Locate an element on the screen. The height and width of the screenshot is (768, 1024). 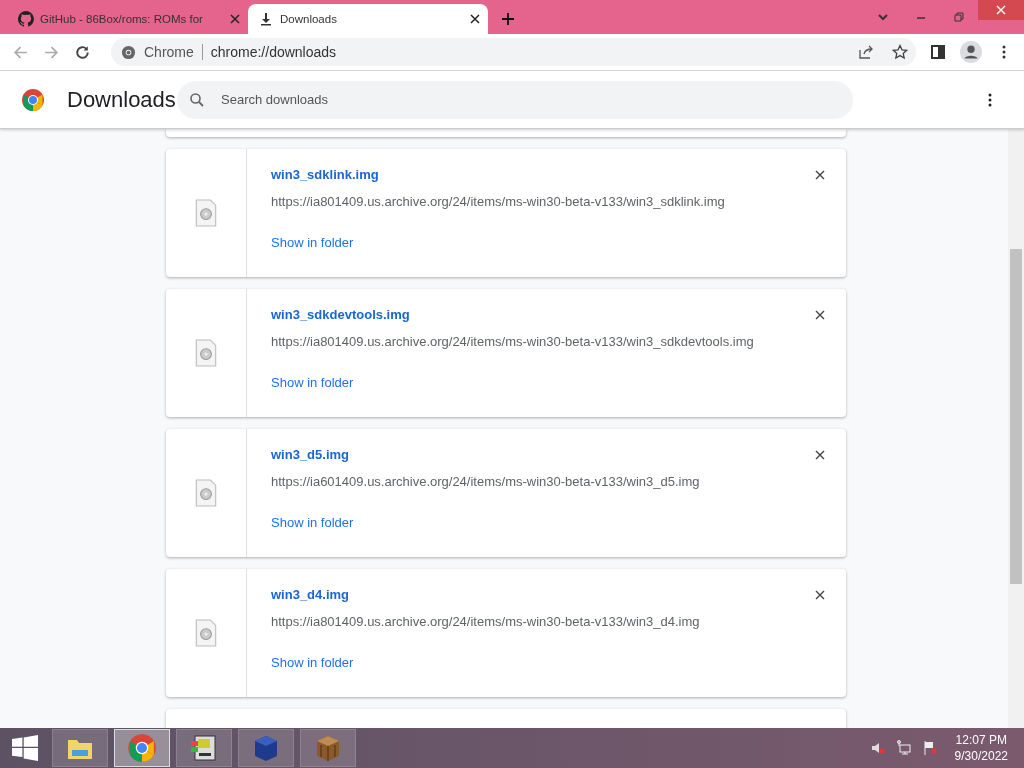
computer-icon is located at coordinates (204, 748).